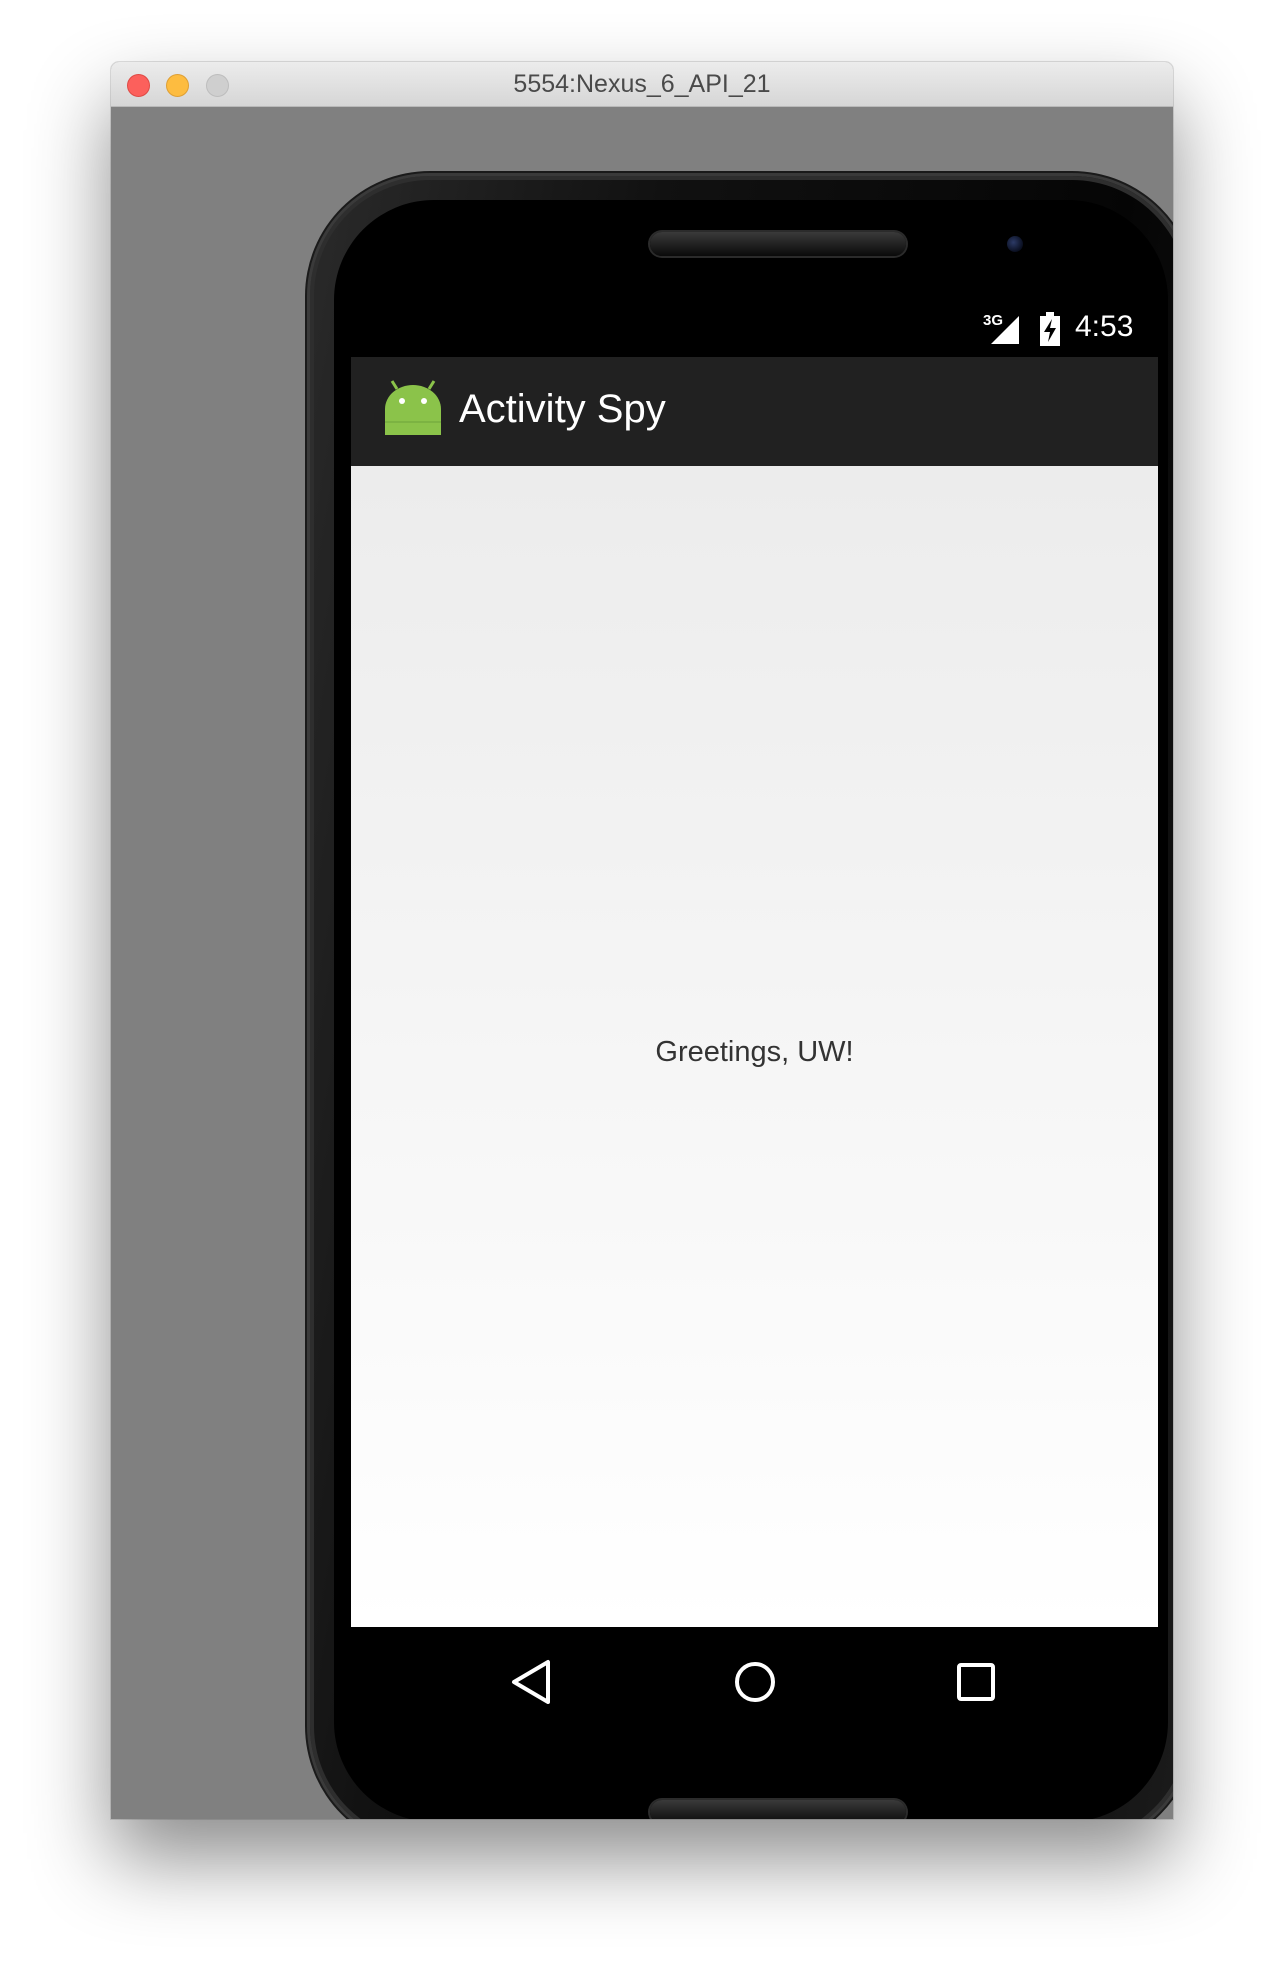  Describe the element at coordinates (532, 1682) in the screenshot. I see `back-triangle-icon` at that location.